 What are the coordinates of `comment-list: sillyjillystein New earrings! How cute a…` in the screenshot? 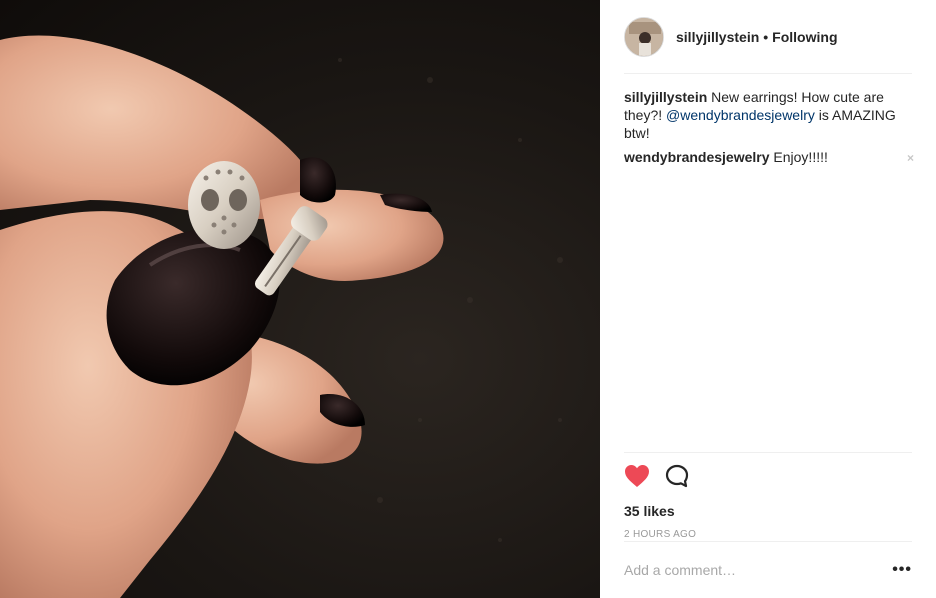 It's located at (769, 120).